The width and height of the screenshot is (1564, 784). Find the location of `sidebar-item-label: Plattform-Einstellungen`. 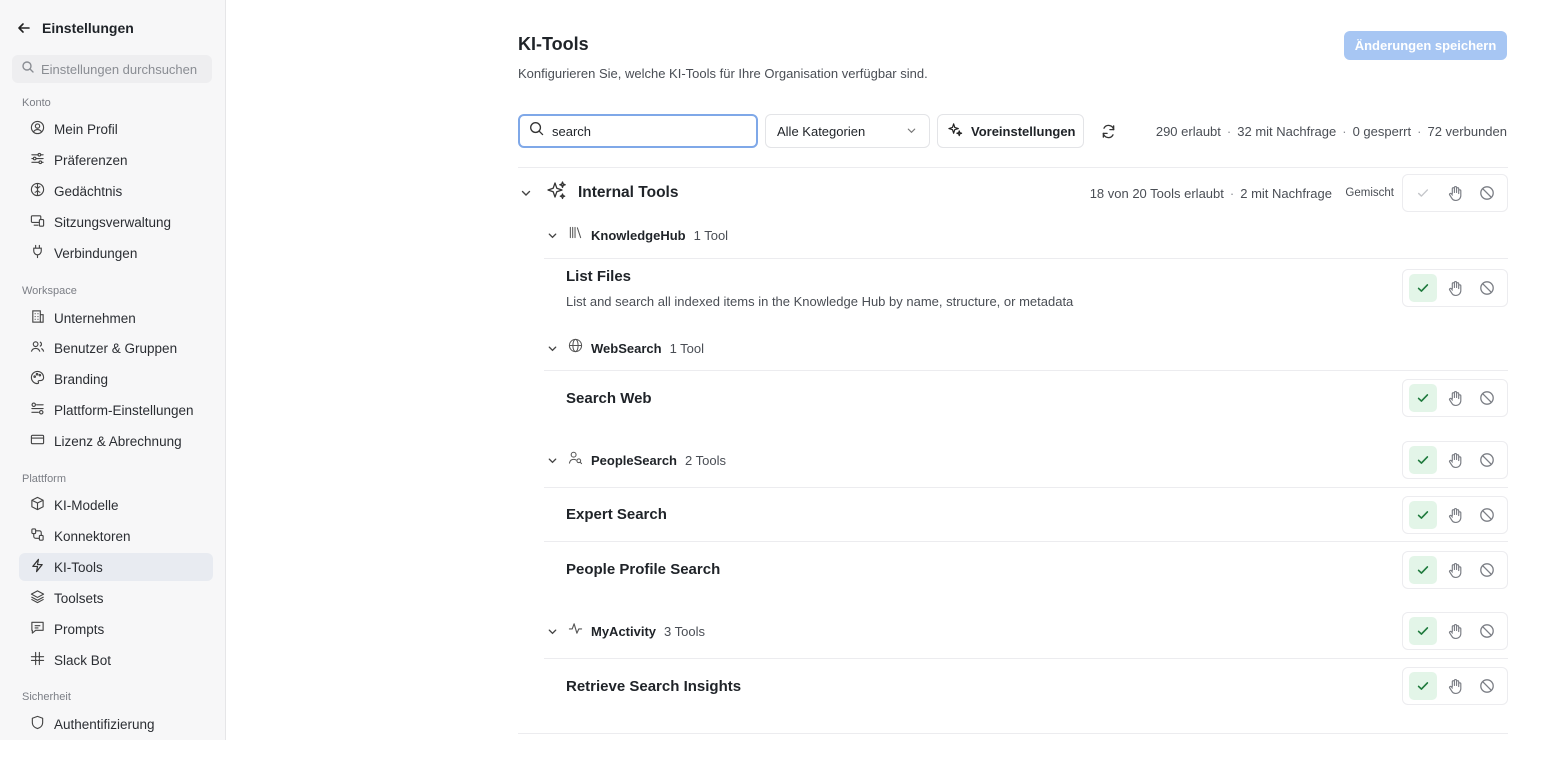

sidebar-item-label: Plattform-Einstellungen is located at coordinates (124, 410).